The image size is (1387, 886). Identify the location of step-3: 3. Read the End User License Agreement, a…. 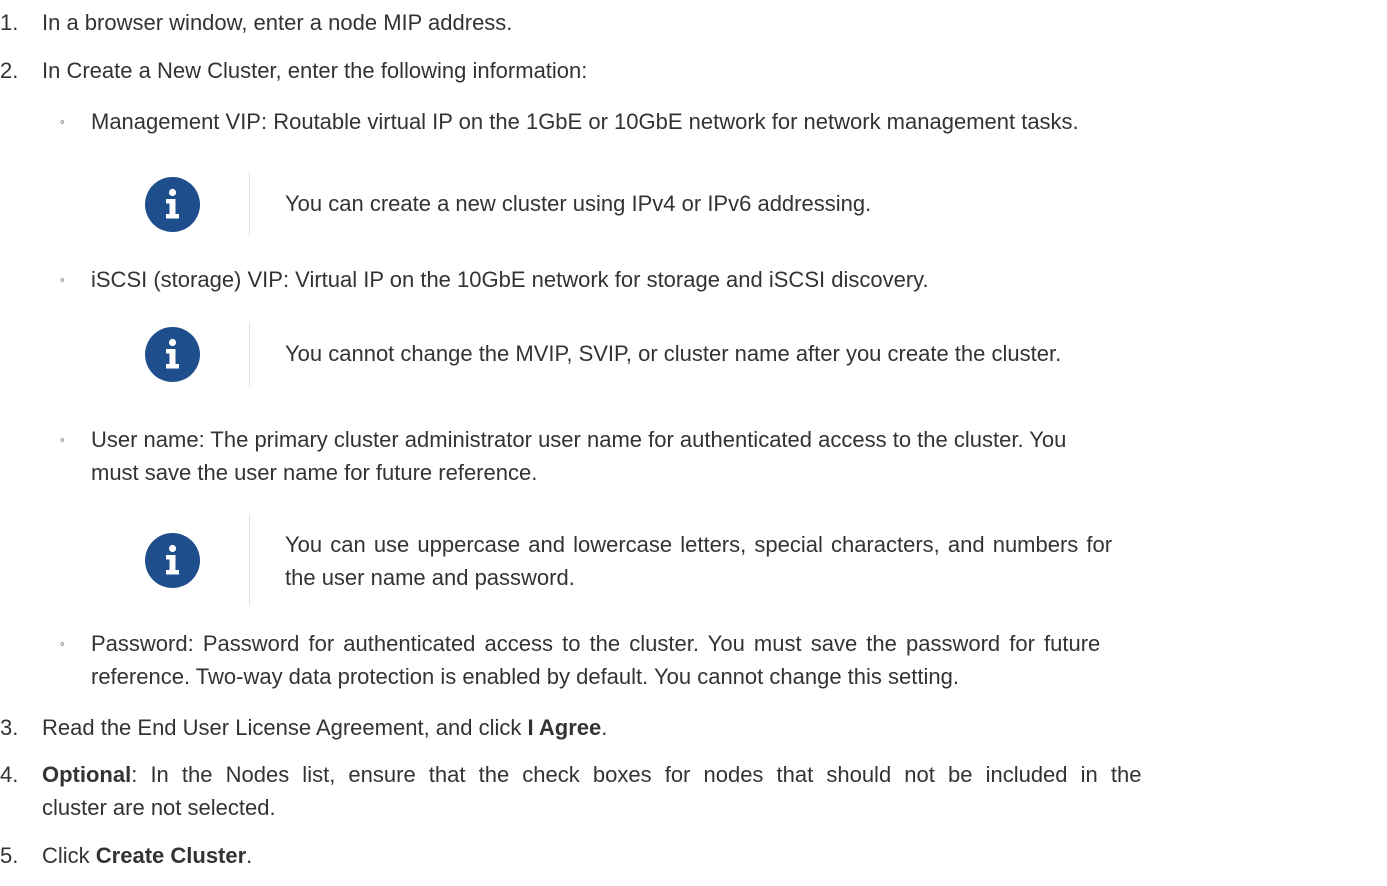
(303, 727).